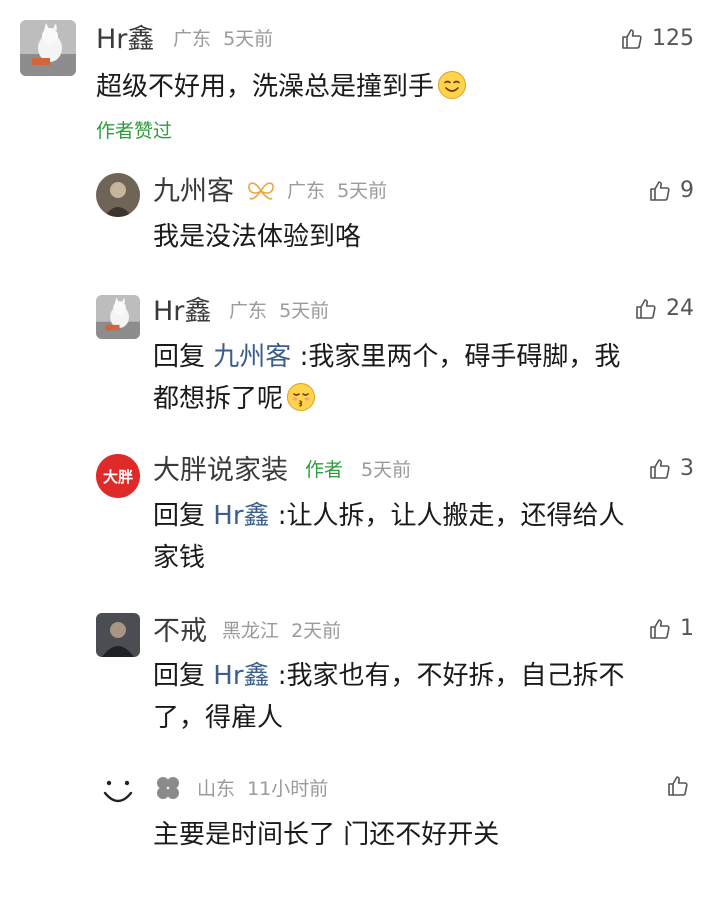 The image size is (720, 900). Describe the element at coordinates (288, 789) in the screenshot. I see `comment-time: 11小时前` at that location.